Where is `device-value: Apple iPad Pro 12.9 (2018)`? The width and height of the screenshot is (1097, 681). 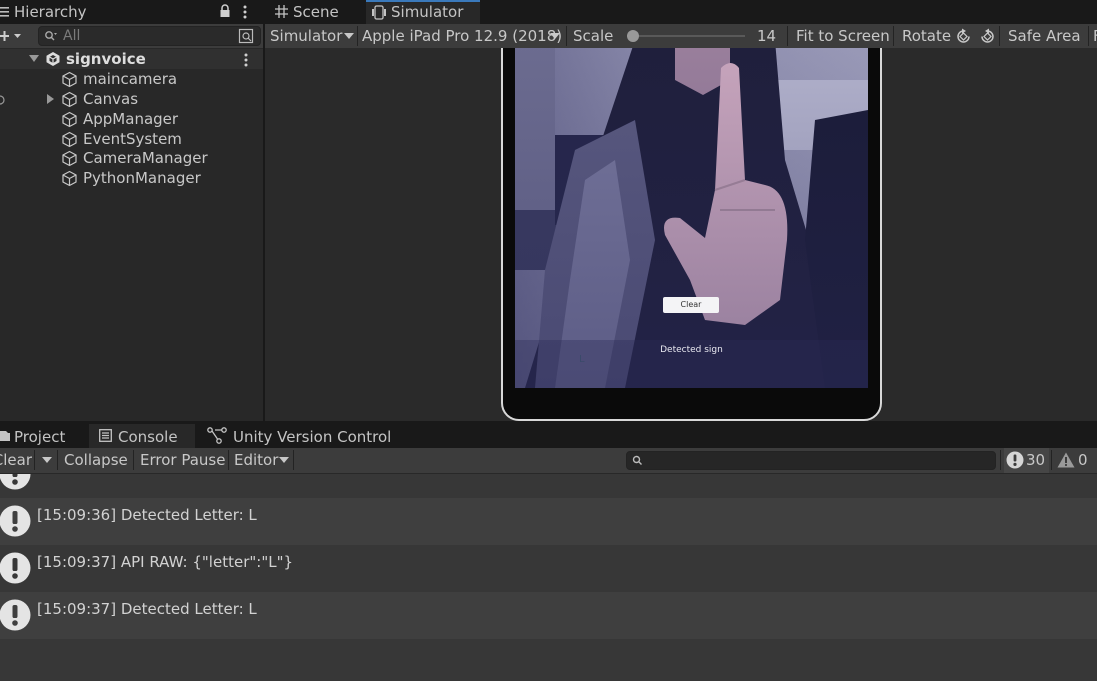
device-value: Apple iPad Pro 12.9 (2018) is located at coordinates (462, 36).